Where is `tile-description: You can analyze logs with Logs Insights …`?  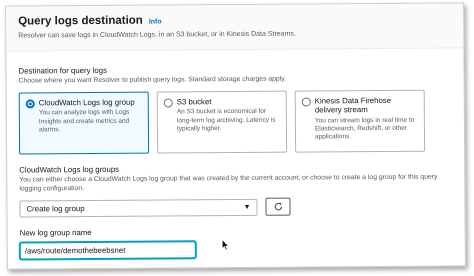 tile-description: You can analyze logs with Logs Insights … is located at coordinates (84, 121).